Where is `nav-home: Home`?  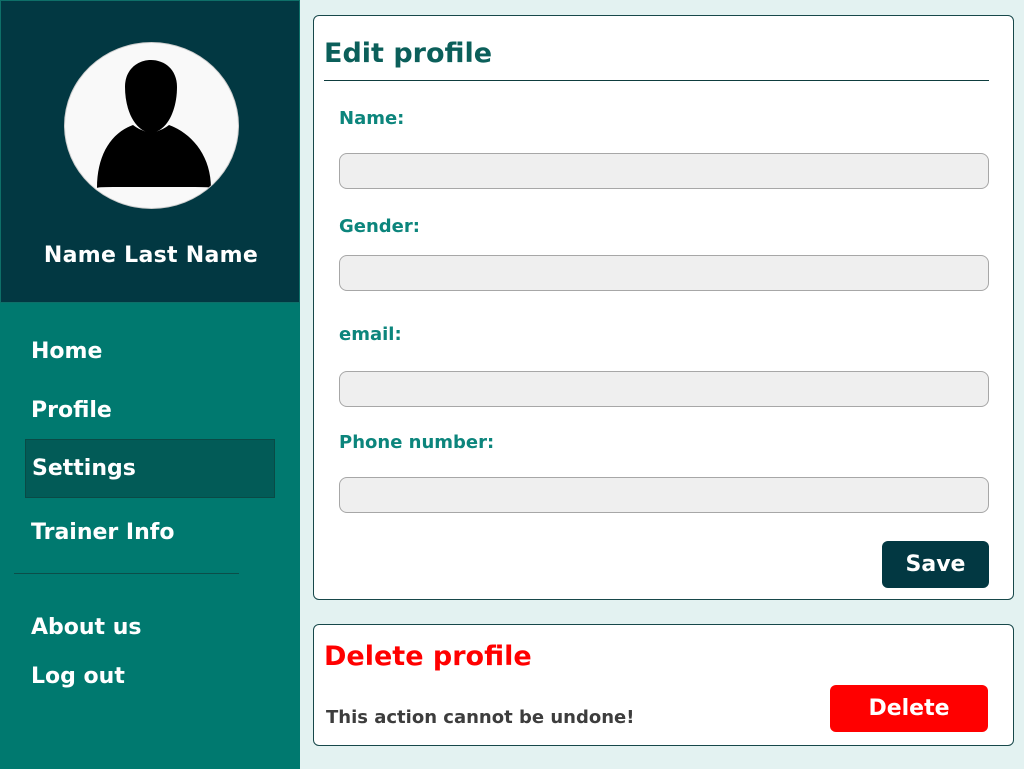 nav-home: Home is located at coordinates (150, 351).